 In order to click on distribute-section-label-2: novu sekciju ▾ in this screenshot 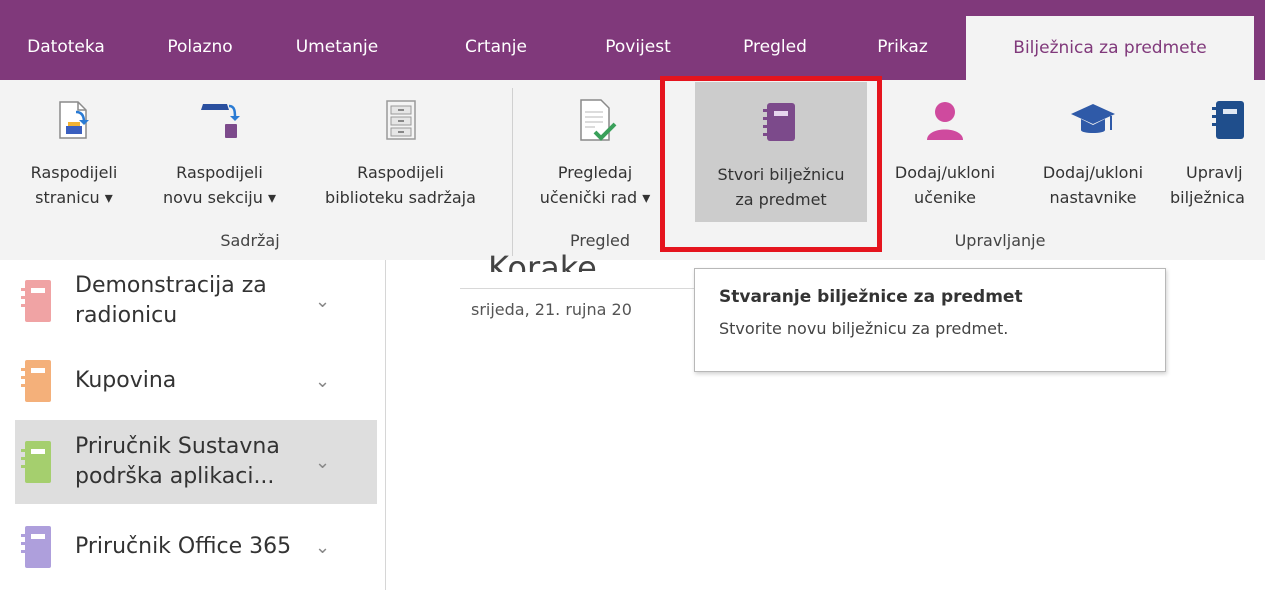, I will do `click(219, 197)`.